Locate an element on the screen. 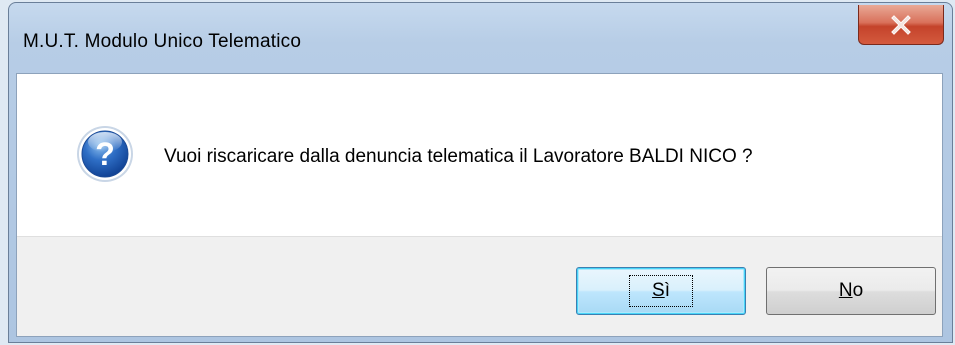 Image resolution: width=955 pixels, height=345 pixels. close-icon is located at coordinates (901, 24).